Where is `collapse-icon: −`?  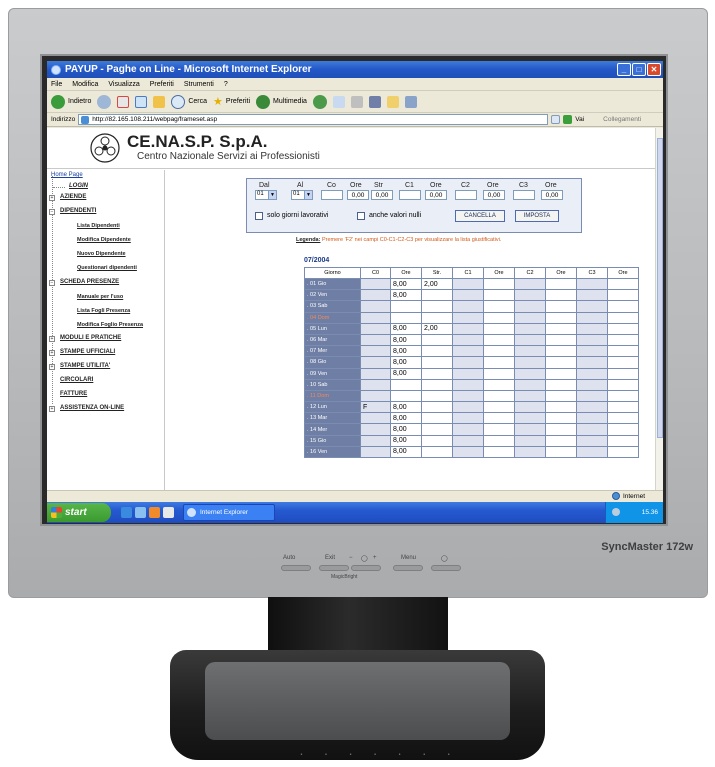
collapse-icon: − is located at coordinates (52, 283).